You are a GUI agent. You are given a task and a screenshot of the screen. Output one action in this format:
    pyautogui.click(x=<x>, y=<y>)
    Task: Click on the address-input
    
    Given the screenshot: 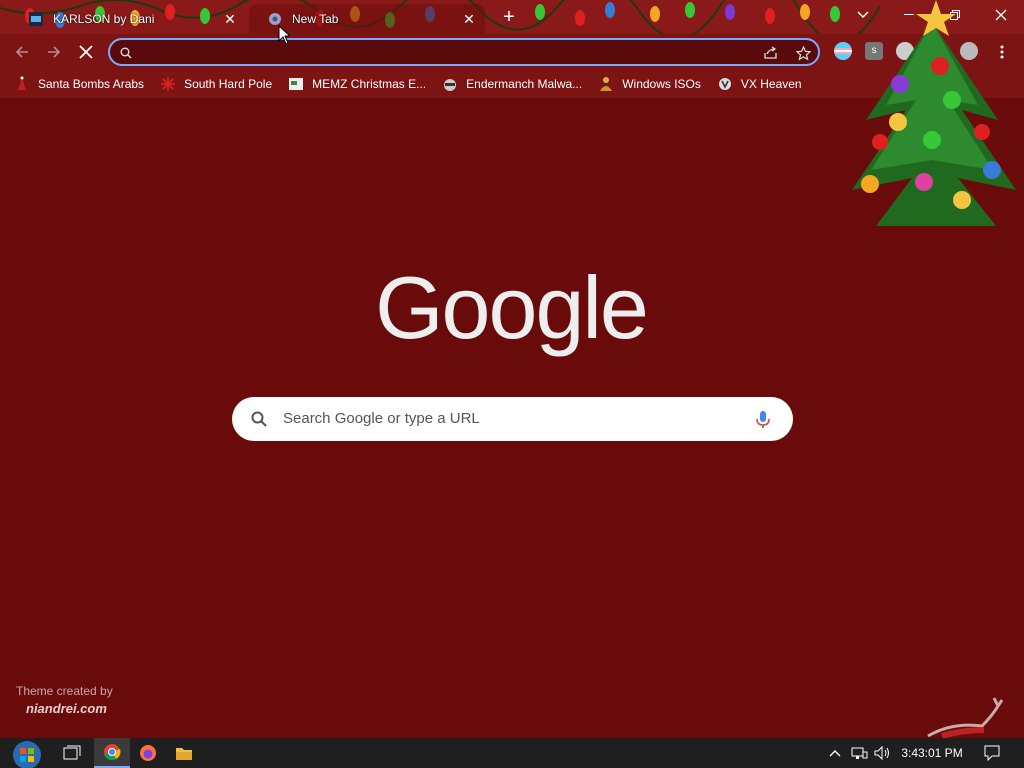 What is the action you would take?
    pyautogui.click(x=442, y=53)
    